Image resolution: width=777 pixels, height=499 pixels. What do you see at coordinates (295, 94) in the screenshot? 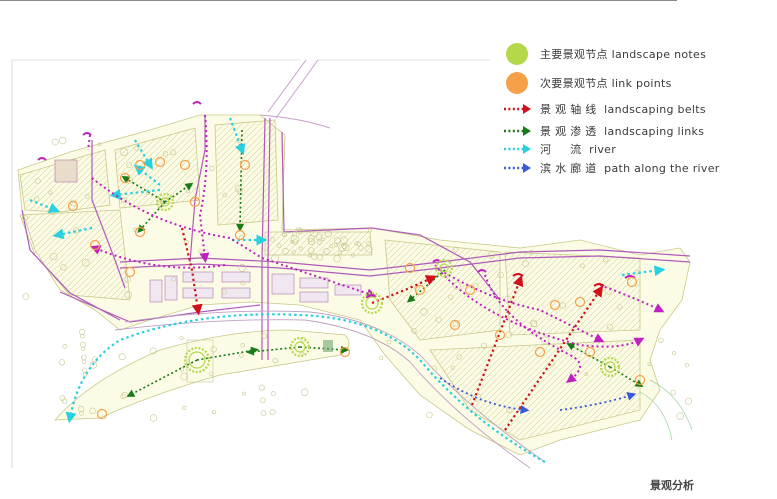
I see `highway` at bounding box center [295, 94].